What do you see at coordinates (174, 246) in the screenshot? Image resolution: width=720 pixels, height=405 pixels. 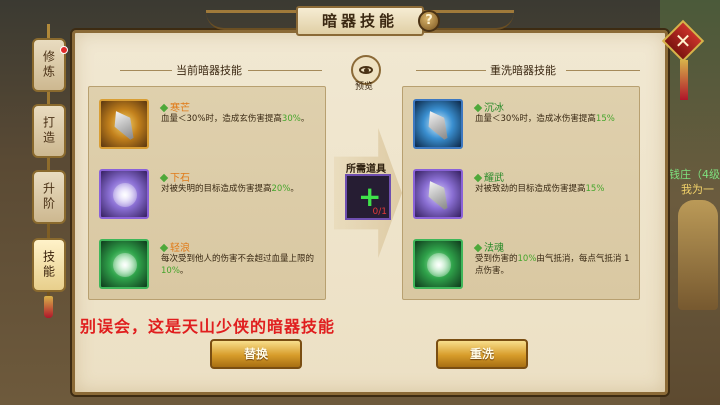 I see `skill-name: 轻浪` at bounding box center [174, 246].